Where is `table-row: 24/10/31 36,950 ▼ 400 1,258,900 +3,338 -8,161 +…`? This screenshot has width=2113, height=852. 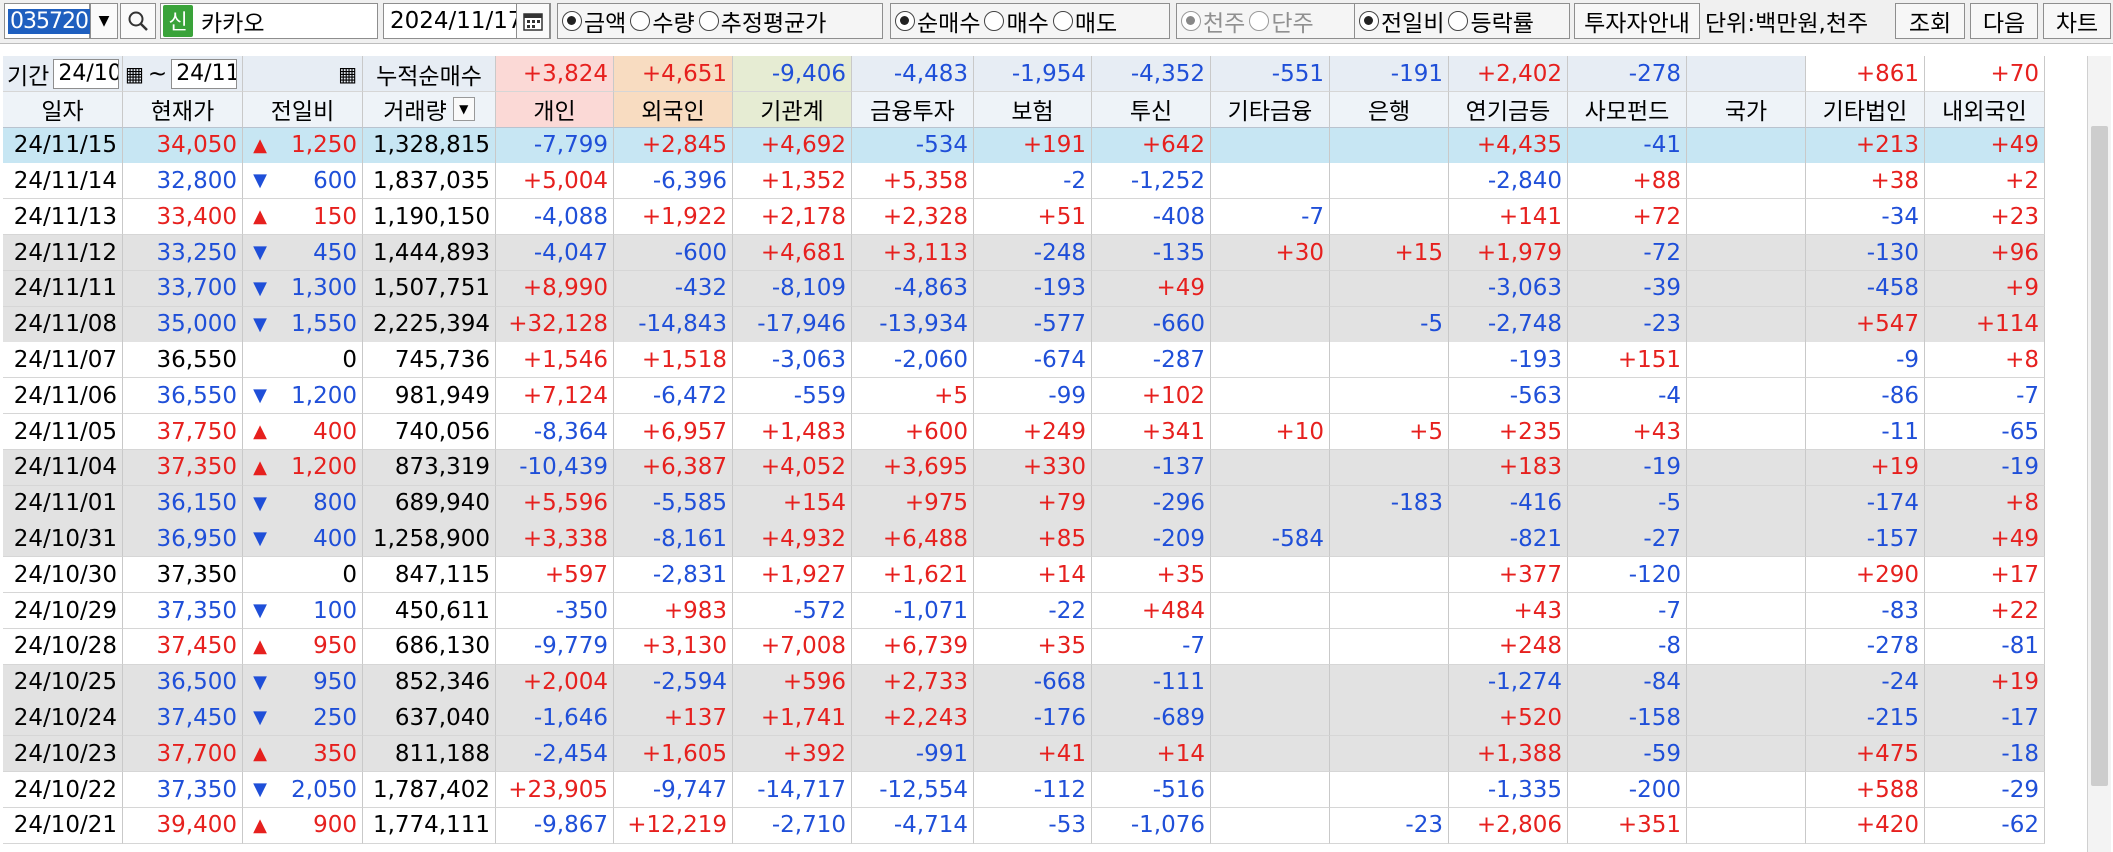
table-row: 24/10/31 36,950 ▼ 400 1,258,900 +3,338 -8,161 +… is located at coordinates (1024, 539).